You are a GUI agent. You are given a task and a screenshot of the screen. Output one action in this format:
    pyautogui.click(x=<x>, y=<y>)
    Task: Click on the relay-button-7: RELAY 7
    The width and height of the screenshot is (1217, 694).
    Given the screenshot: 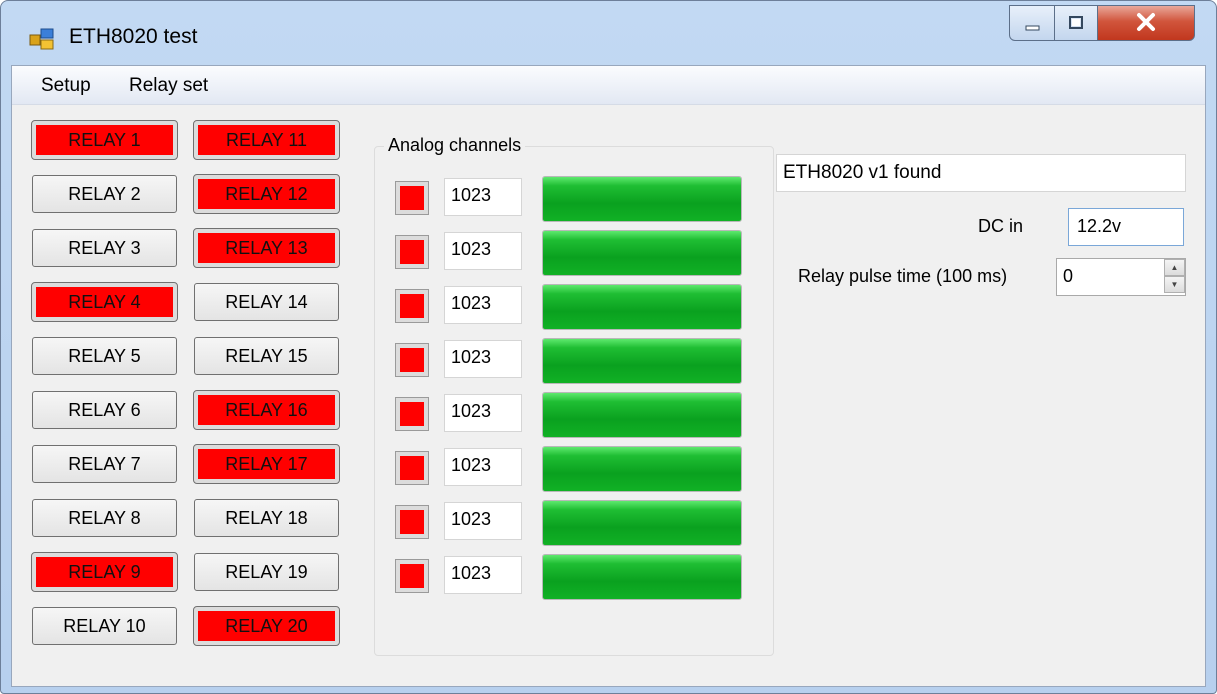 What is the action you would take?
    pyautogui.click(x=104, y=464)
    